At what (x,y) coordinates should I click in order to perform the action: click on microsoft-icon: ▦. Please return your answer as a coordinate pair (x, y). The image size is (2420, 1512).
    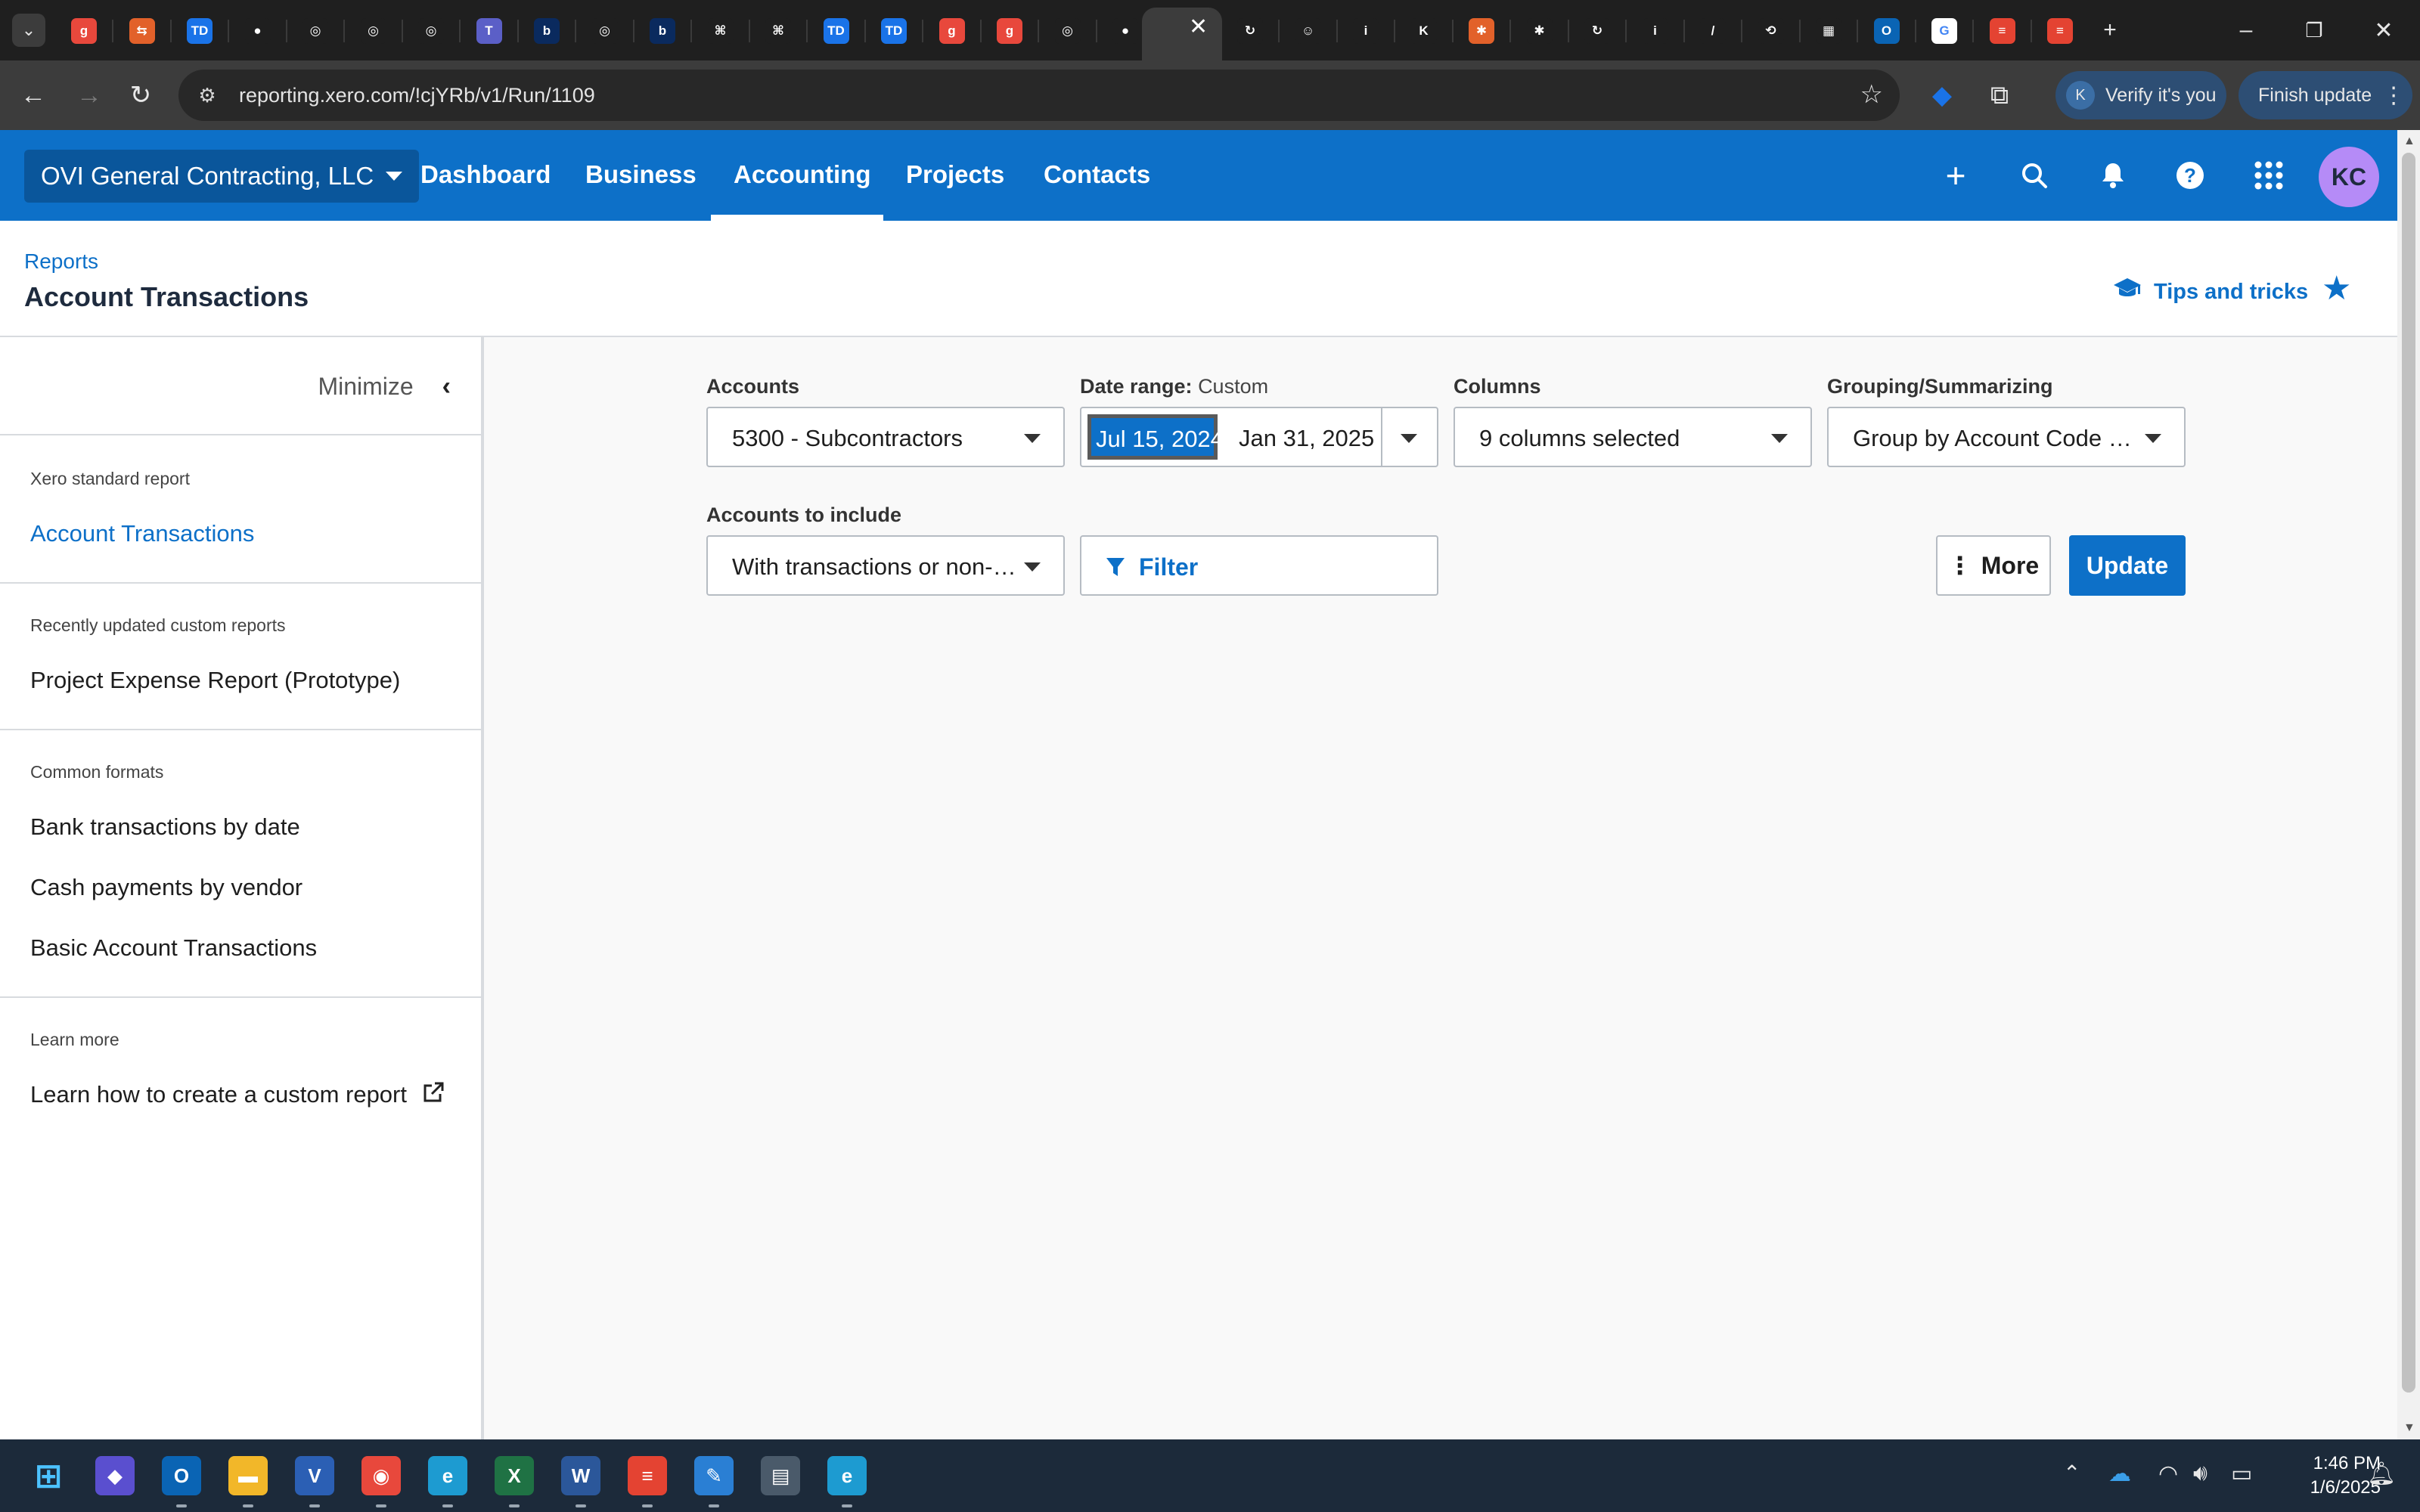
    Looking at the image, I should click on (1828, 31).